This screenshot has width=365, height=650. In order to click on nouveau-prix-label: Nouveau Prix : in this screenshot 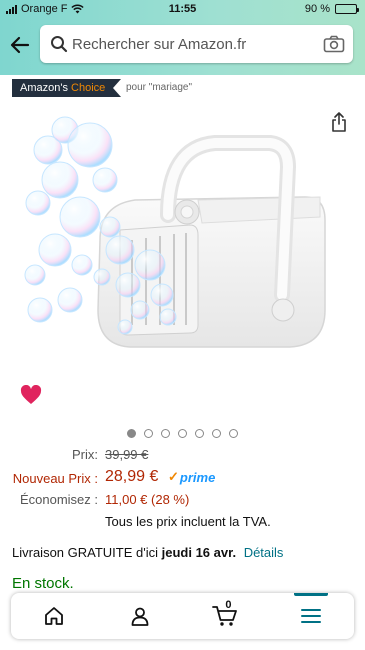, I will do `click(55, 478)`.